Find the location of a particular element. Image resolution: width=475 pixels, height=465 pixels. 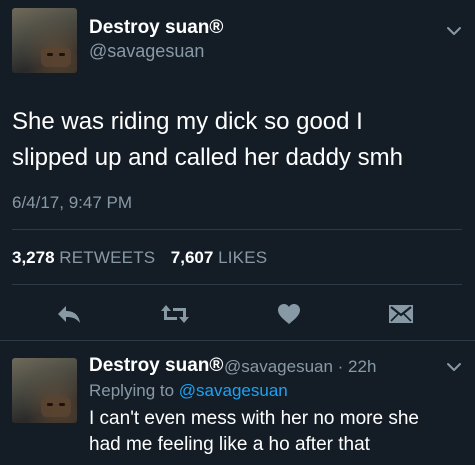

likes-label: LIKES is located at coordinates (242, 257).